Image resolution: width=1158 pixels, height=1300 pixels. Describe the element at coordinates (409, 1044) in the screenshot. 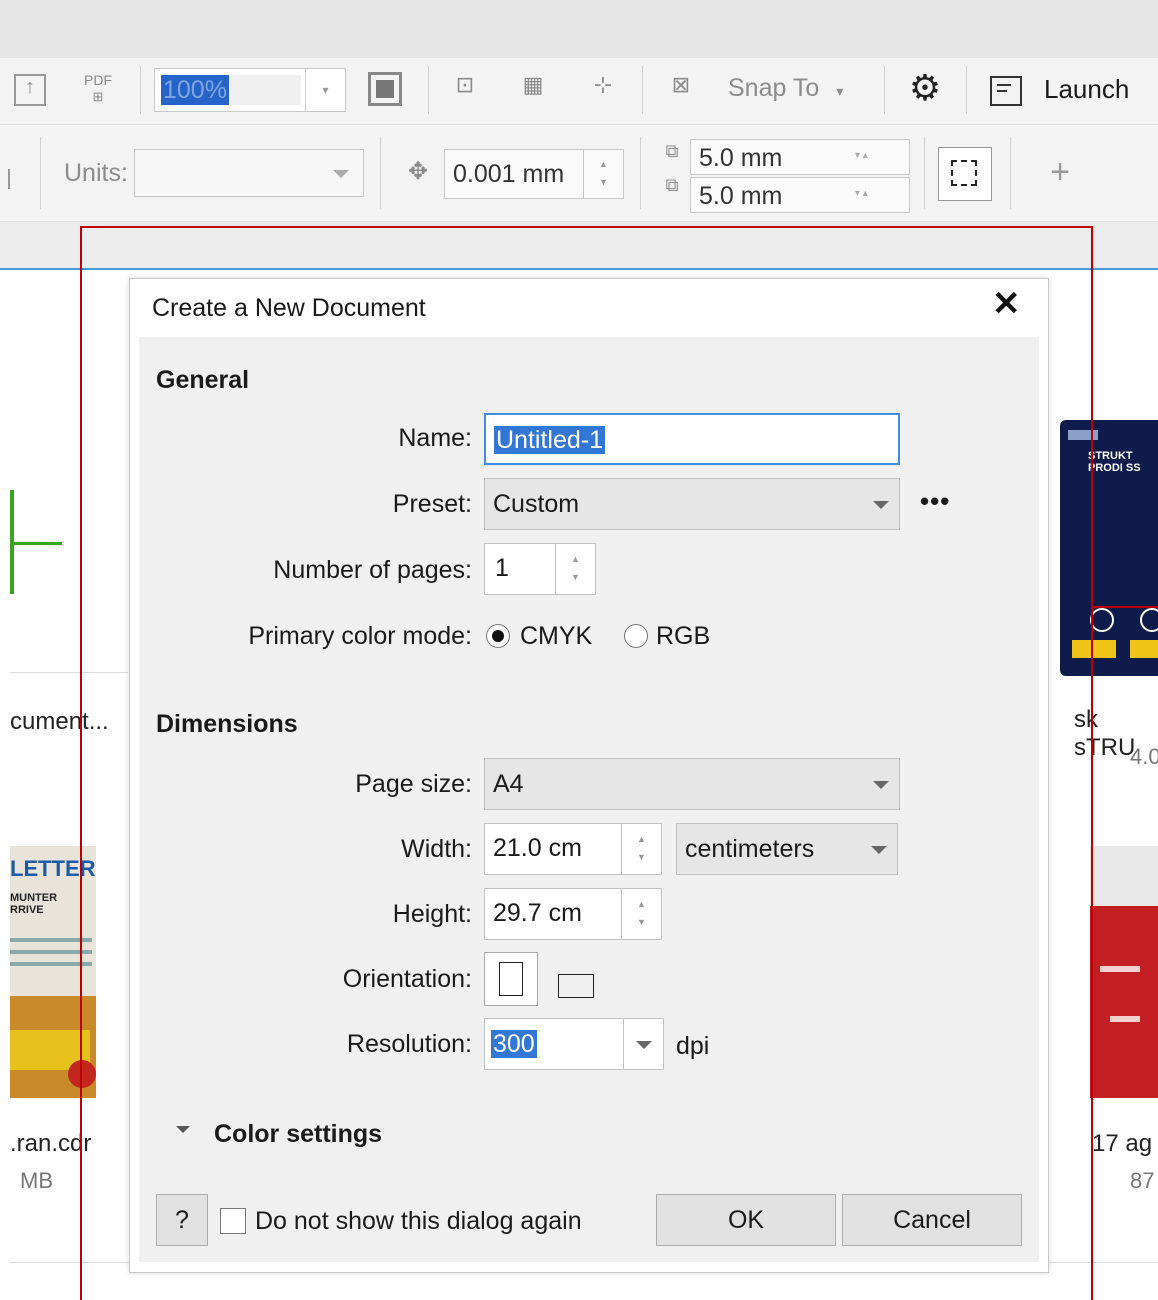

I see `resolution-label: Resolution:` at that location.